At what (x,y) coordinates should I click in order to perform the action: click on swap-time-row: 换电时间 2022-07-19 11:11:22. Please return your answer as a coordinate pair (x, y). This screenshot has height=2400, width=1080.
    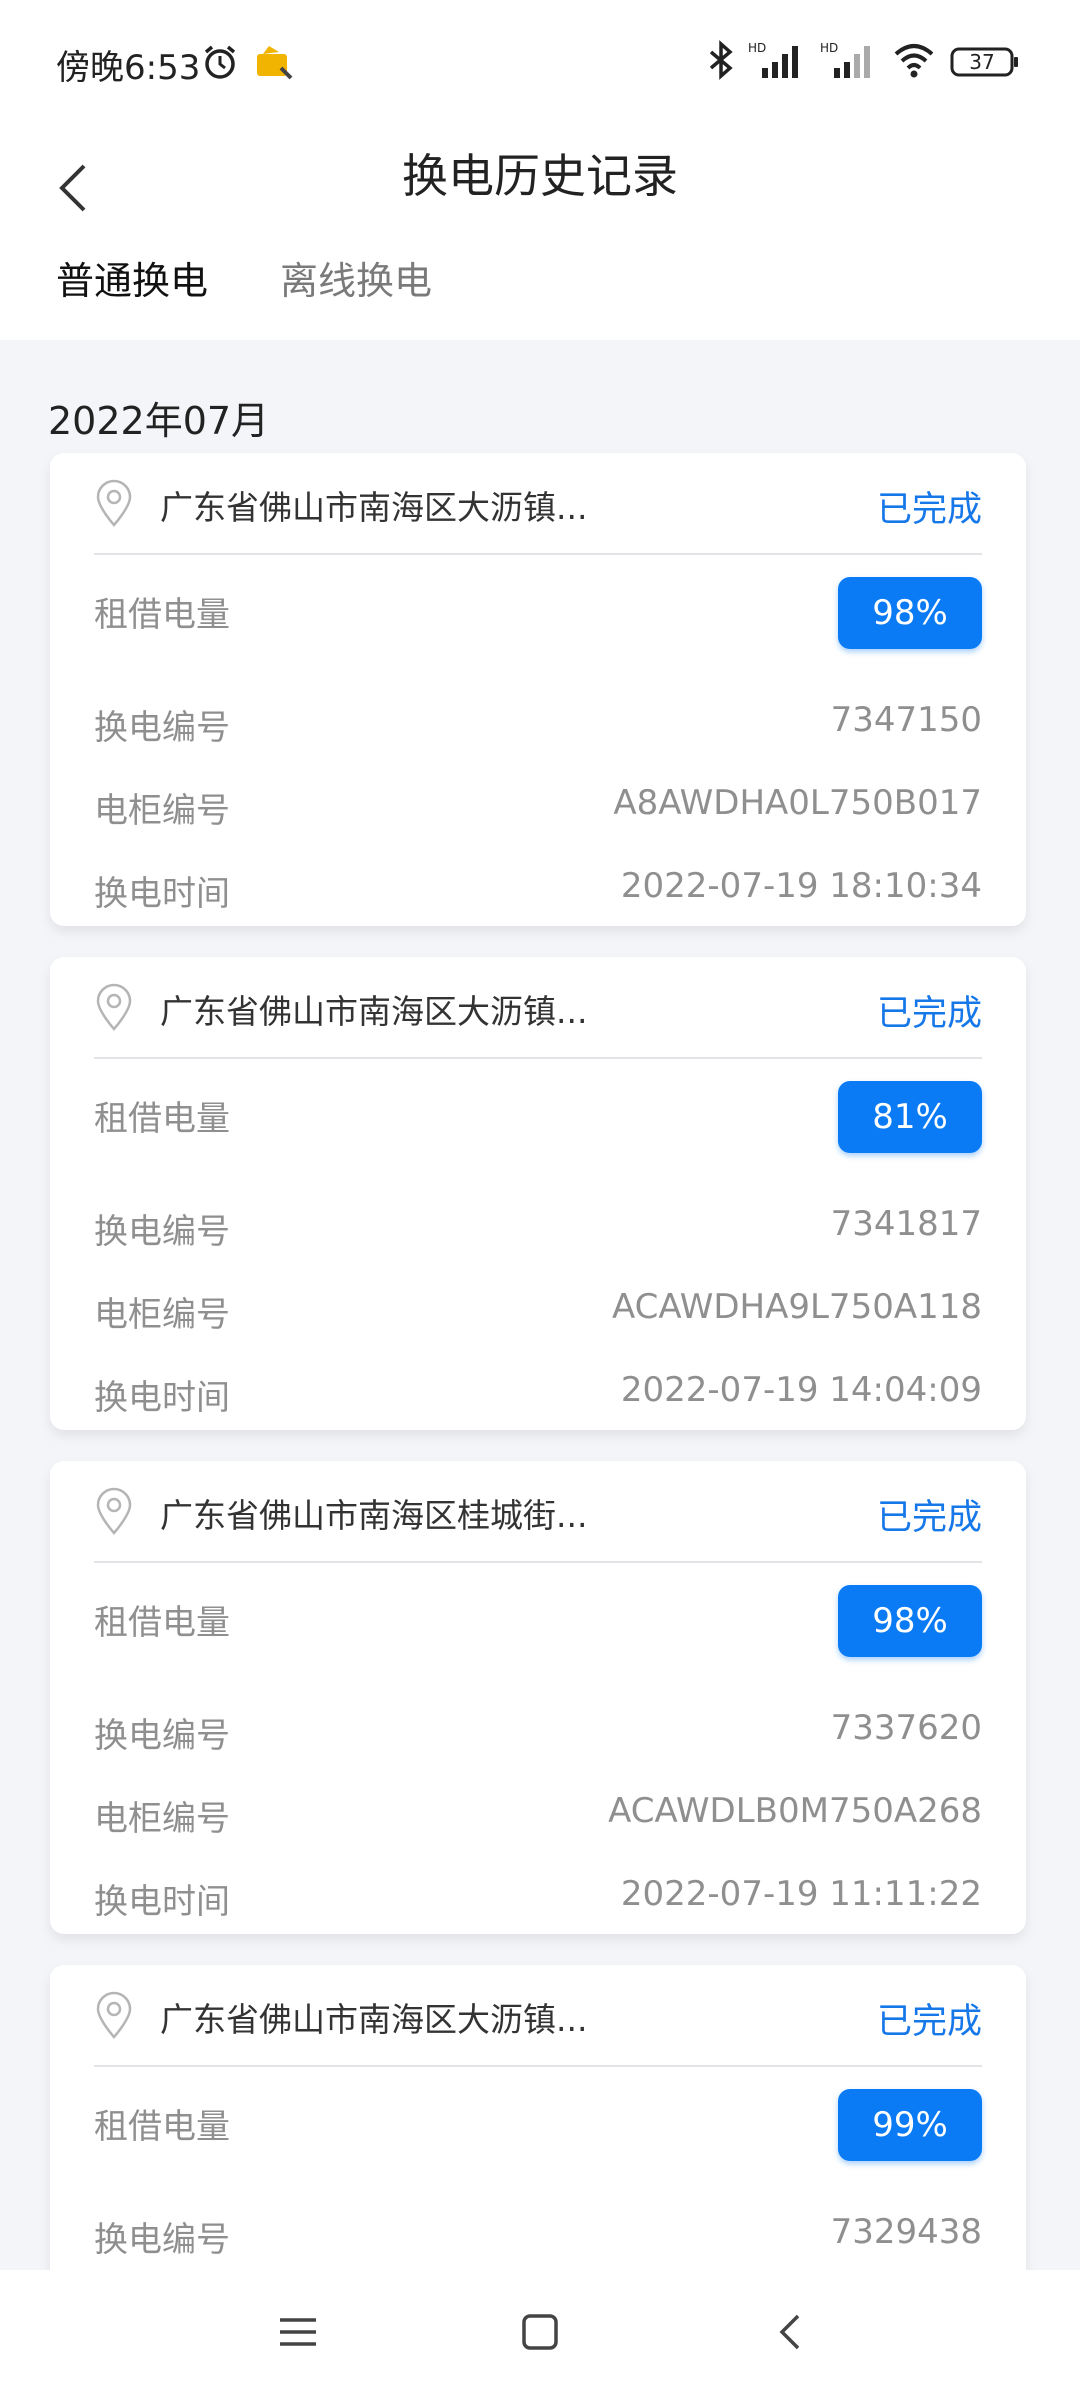
    Looking at the image, I should click on (538, 1894).